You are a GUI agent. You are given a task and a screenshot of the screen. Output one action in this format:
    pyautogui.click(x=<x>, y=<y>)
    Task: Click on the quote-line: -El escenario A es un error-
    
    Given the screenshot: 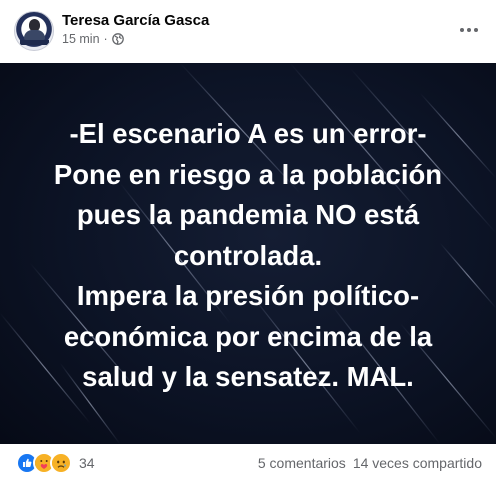 What is the action you would take?
    pyautogui.click(x=248, y=133)
    